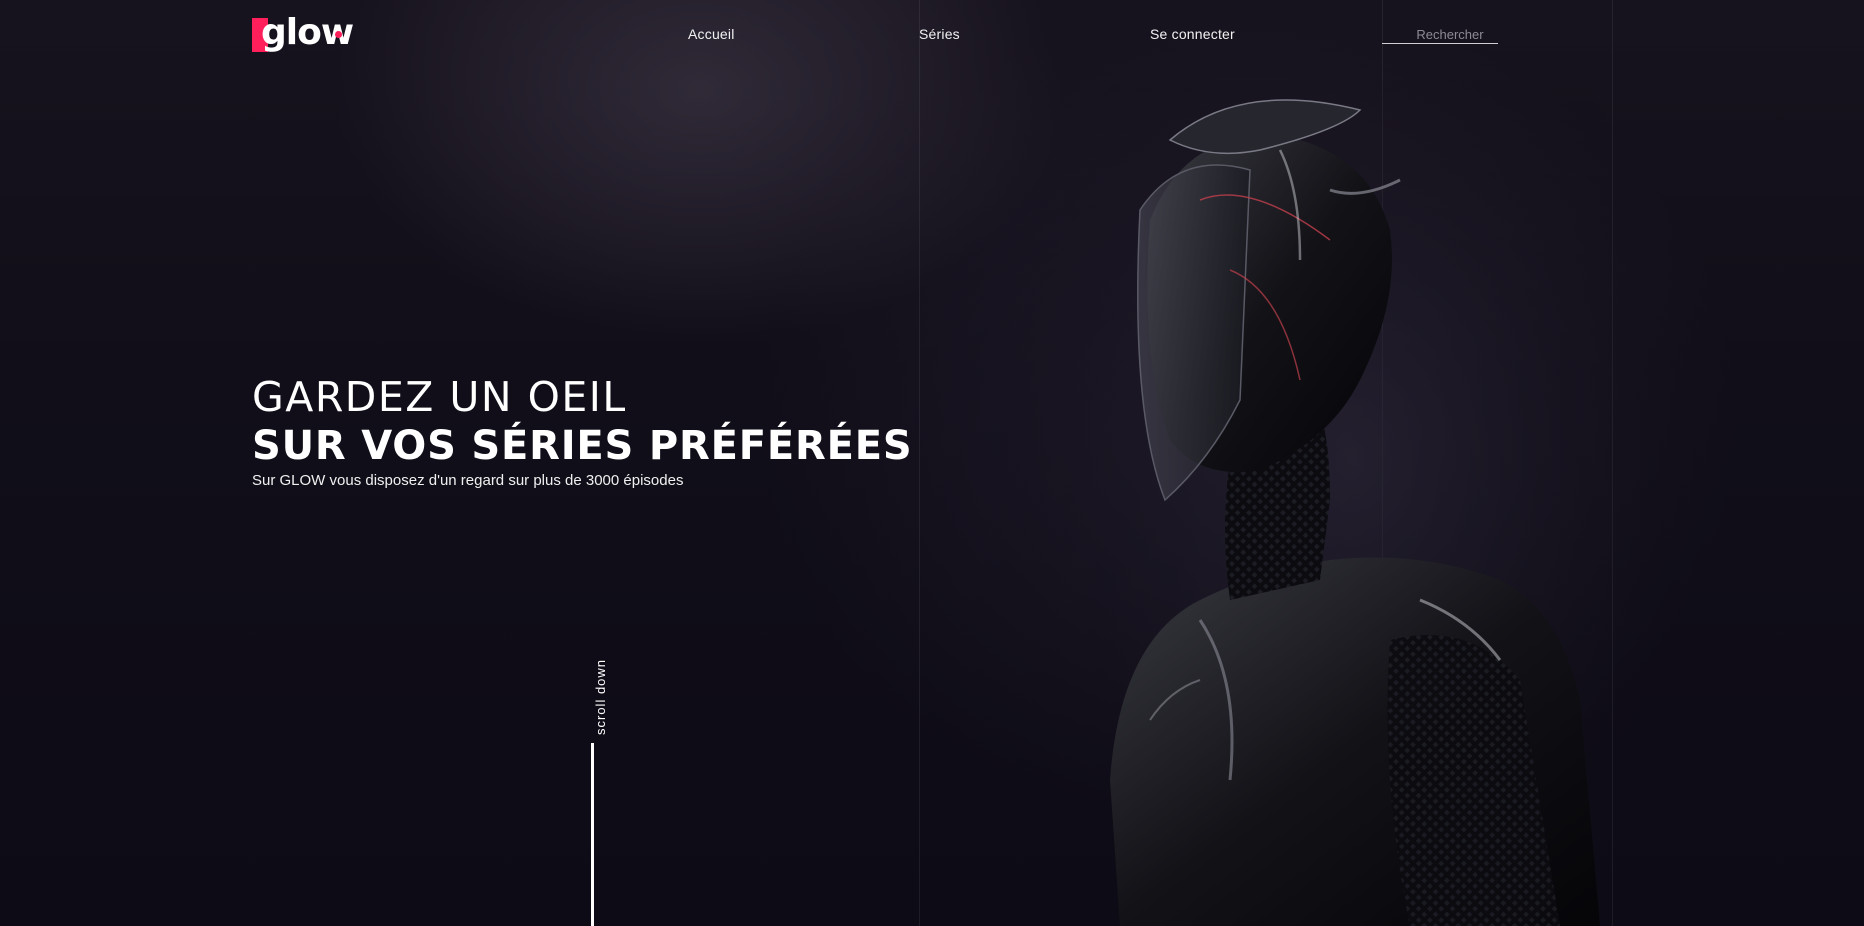 The height and width of the screenshot is (926, 1864). What do you see at coordinates (600, 697) in the screenshot?
I see `scroll-down-label: scroll down` at bounding box center [600, 697].